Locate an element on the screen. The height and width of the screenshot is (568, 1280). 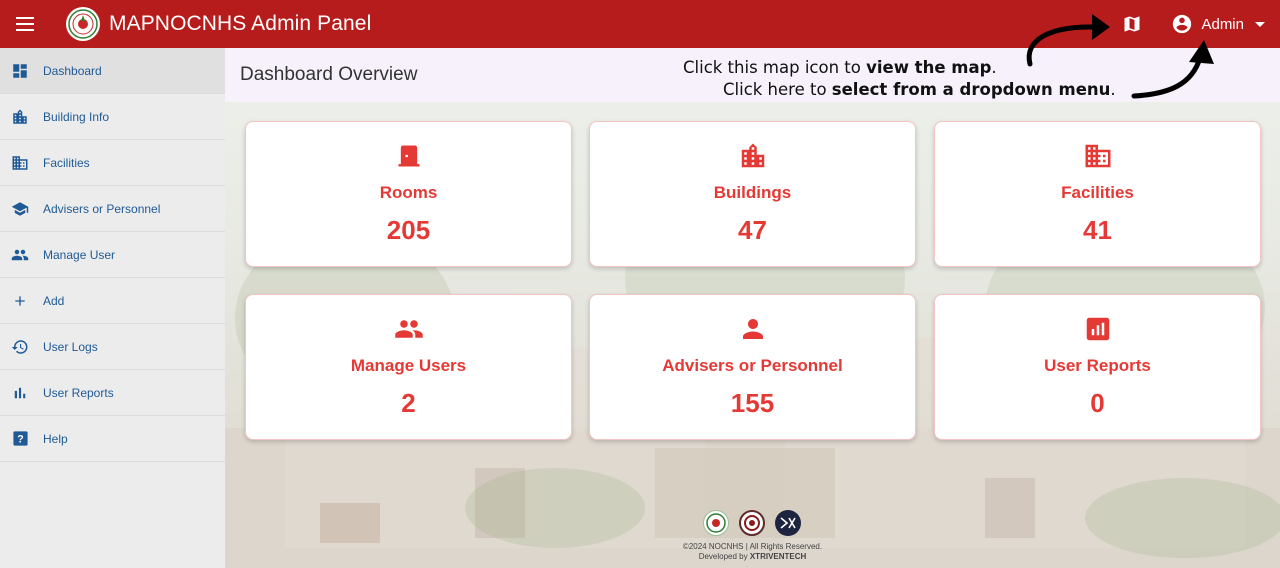
map-button is located at coordinates (1132, 24).